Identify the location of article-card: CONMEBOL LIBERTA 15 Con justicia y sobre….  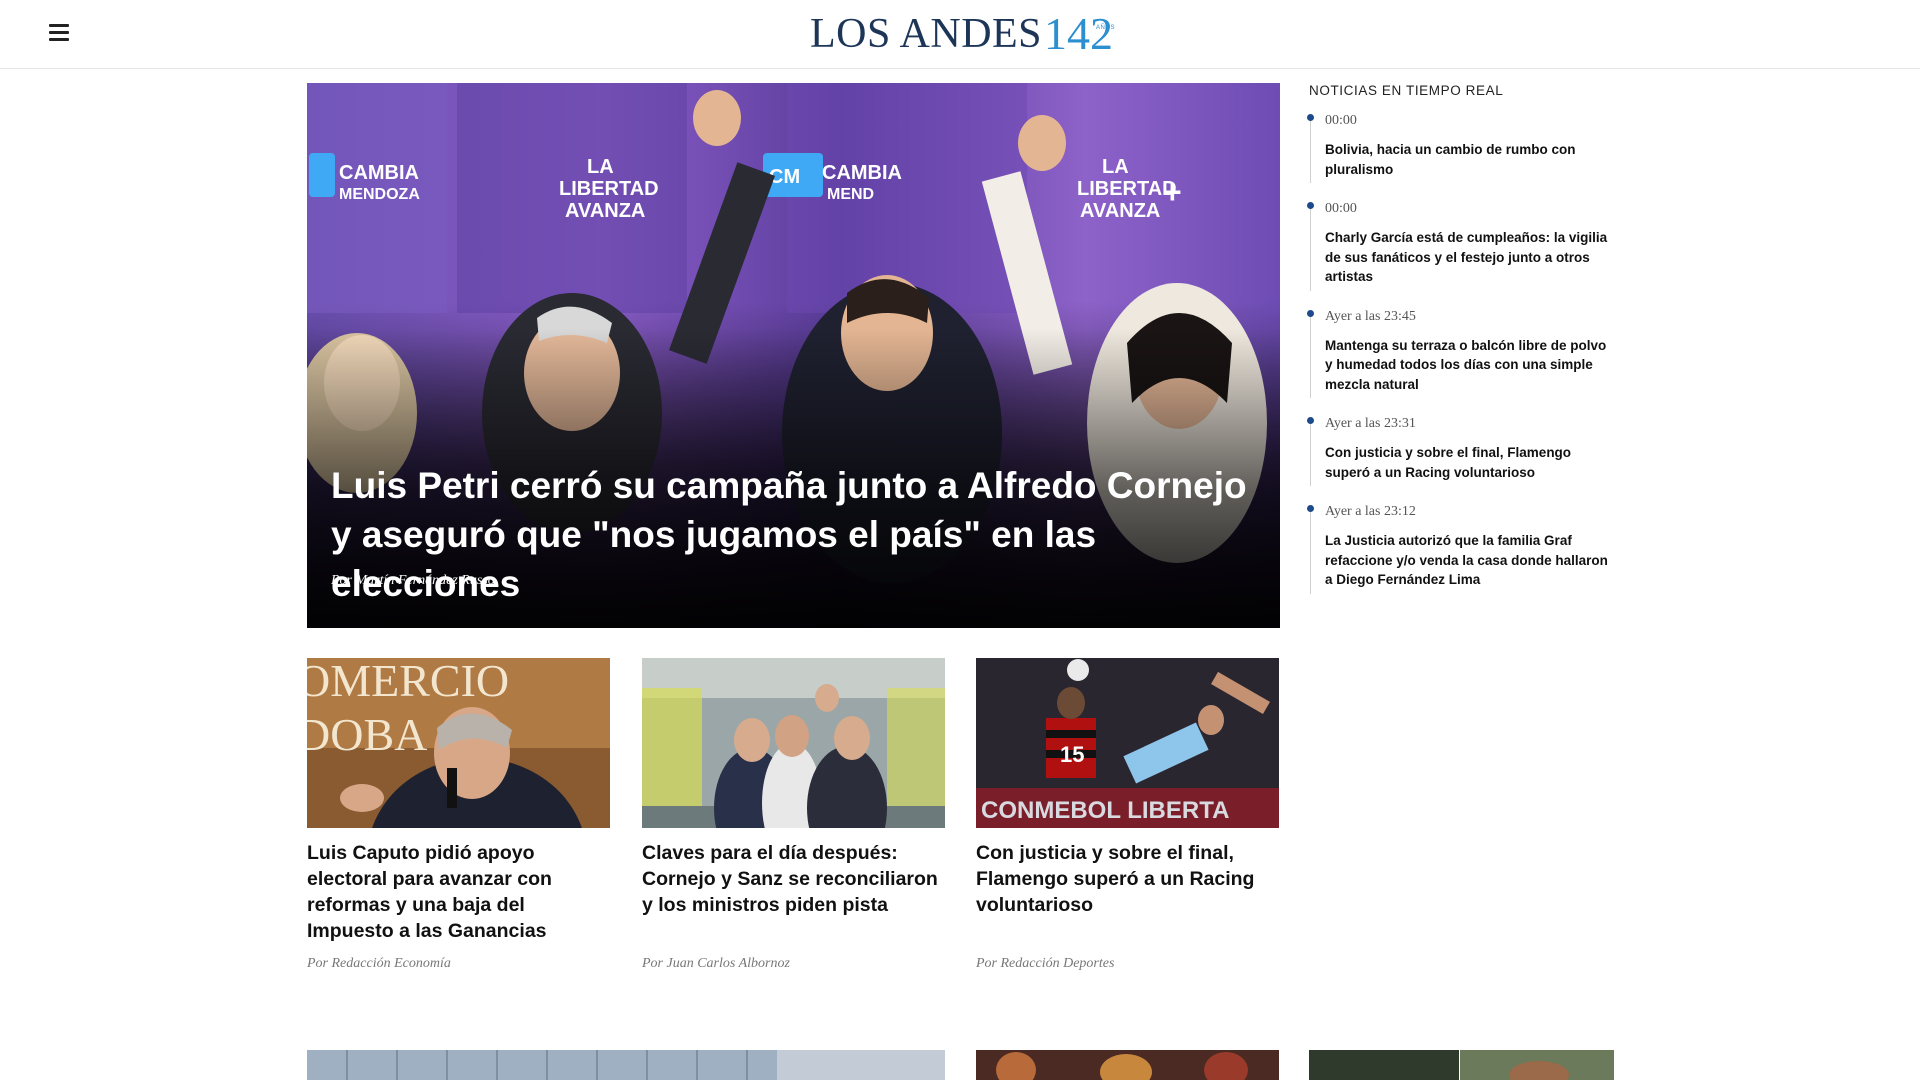
(1127, 814).